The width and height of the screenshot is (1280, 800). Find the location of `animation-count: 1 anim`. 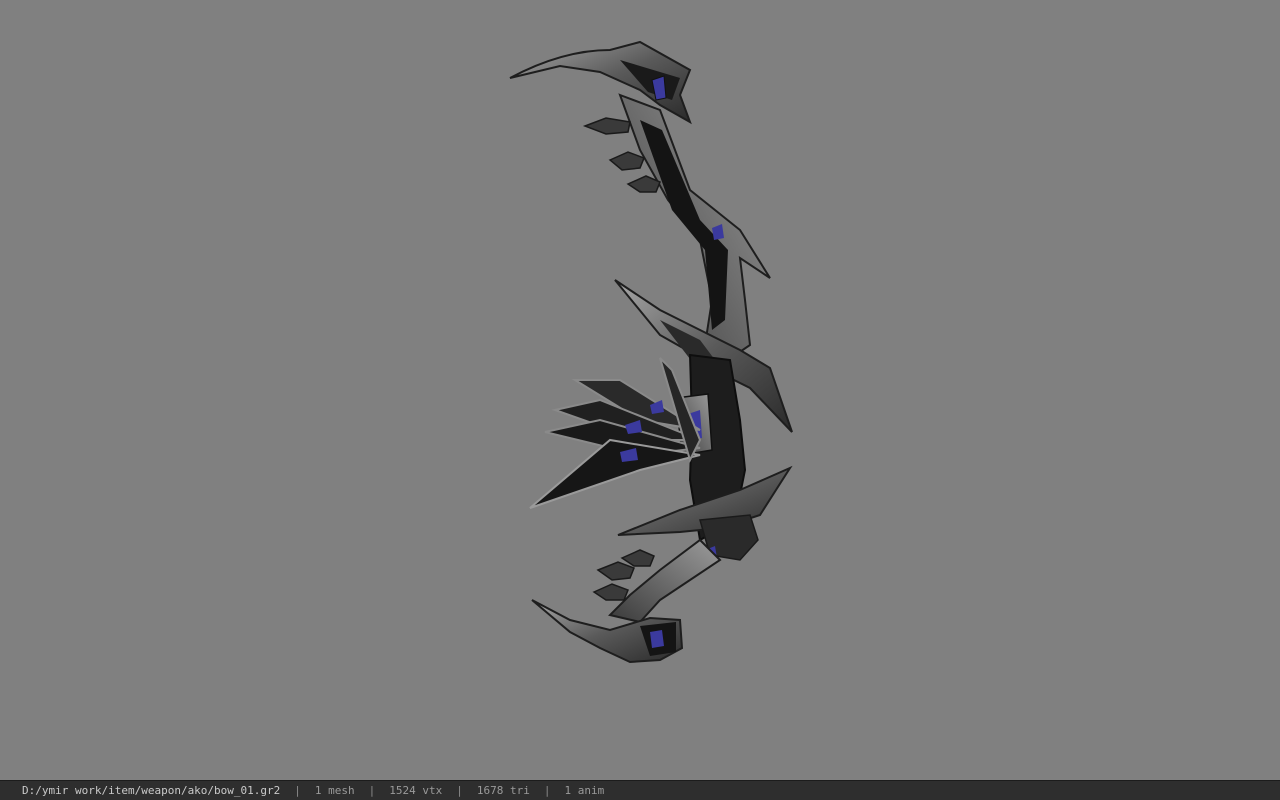

animation-count: 1 anim is located at coordinates (584, 790).